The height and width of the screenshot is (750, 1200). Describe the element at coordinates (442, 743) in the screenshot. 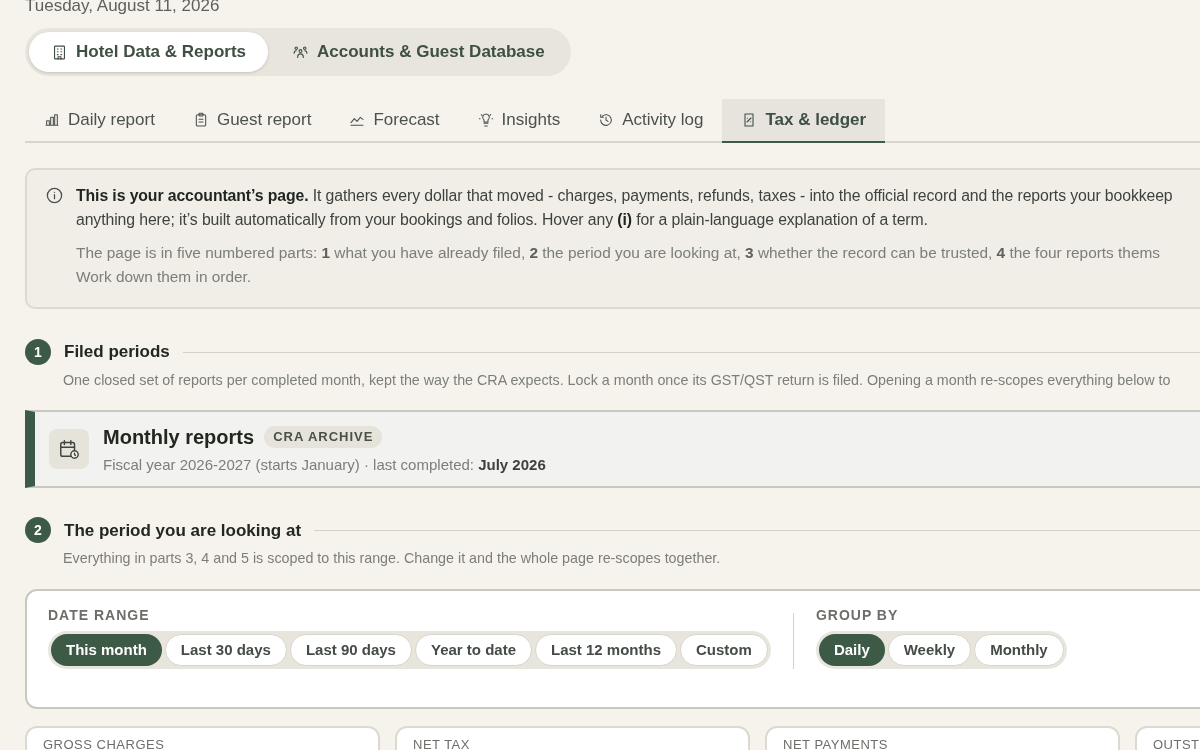

I see `card-label: NET TAX` at that location.